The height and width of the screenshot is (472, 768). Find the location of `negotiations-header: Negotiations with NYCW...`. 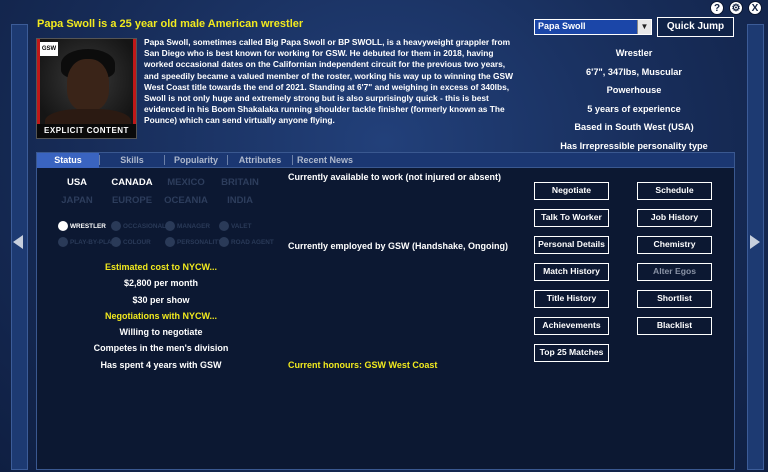

negotiations-header: Negotiations with NYCW... is located at coordinates (161, 315).